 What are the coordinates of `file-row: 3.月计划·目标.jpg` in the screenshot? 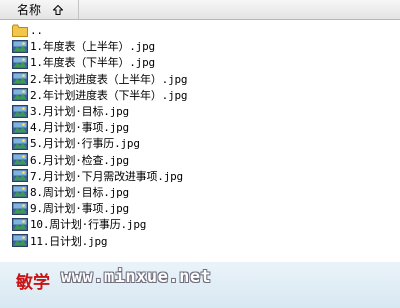 It's located at (200, 111).